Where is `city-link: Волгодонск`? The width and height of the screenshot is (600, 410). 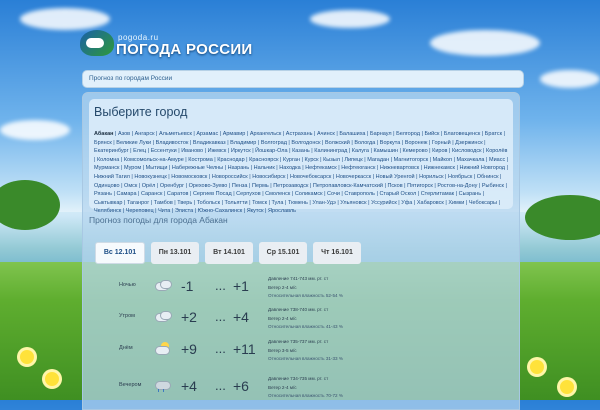
city-link: Волгодонск is located at coordinates (305, 143).